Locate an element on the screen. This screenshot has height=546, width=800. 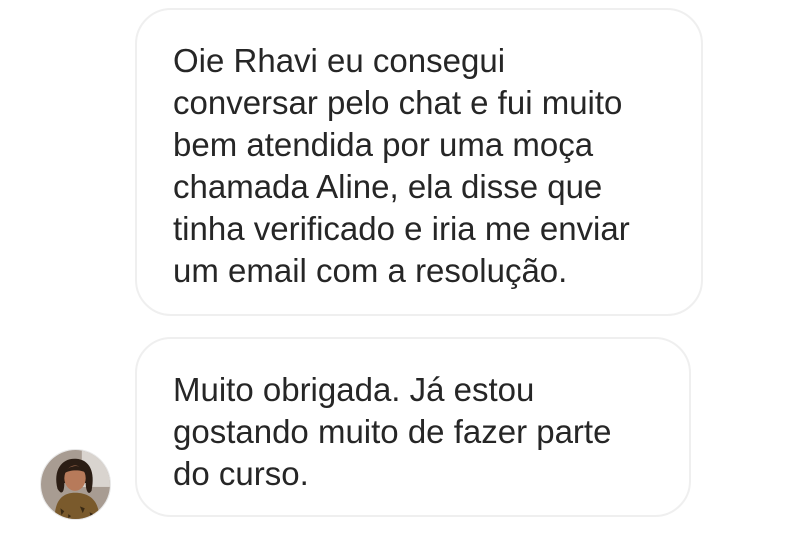
user-avatar-icon is located at coordinates (75, 484).